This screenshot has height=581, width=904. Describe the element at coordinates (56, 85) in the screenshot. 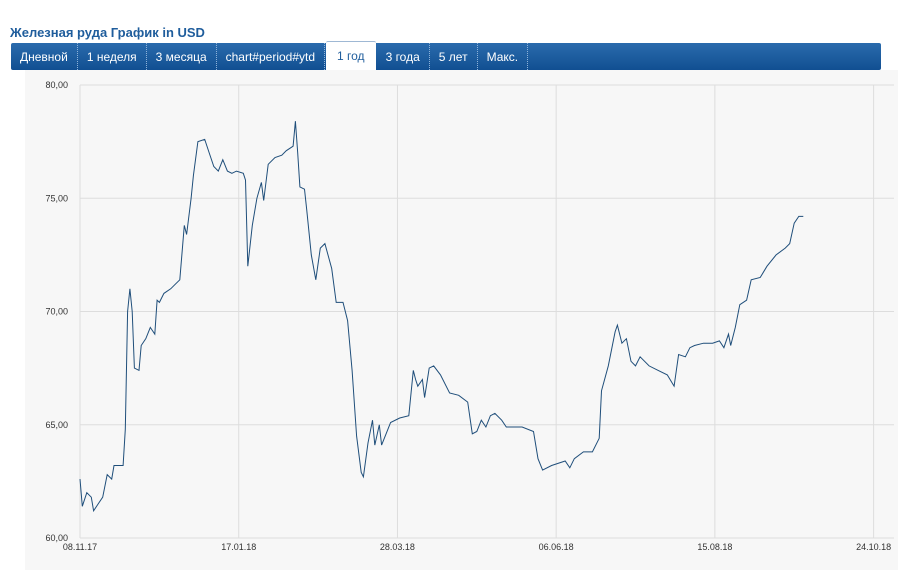

I see `y-tick-label: 80,00` at that location.